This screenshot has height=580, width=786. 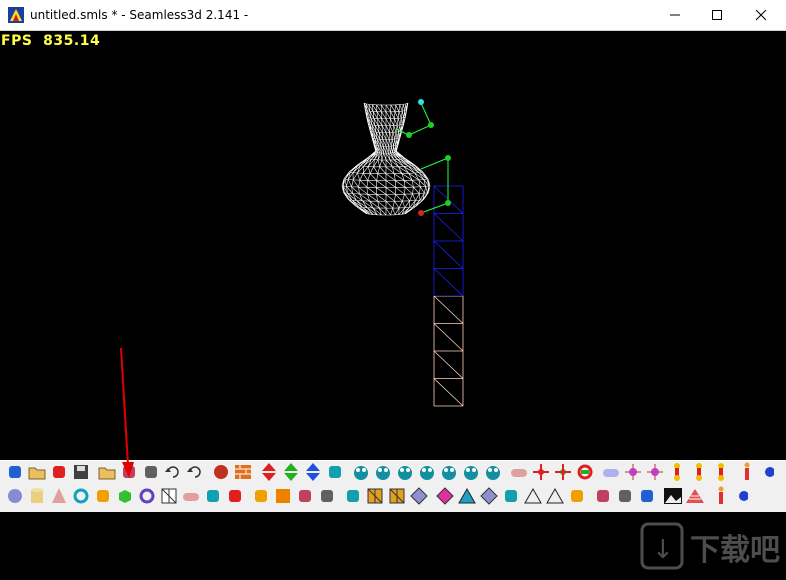 I want to click on color-grid-icon, so click(x=375, y=498).